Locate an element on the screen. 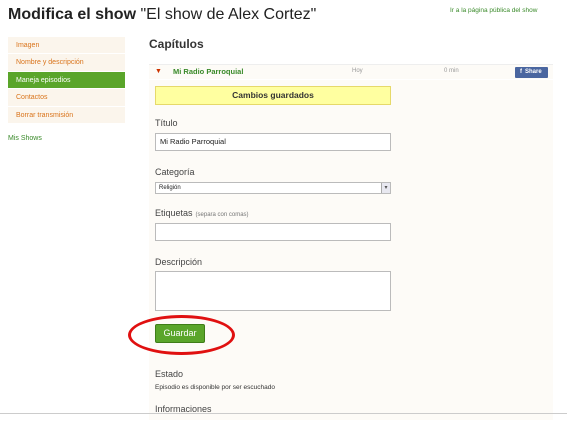 Image resolution: width=567 pixels, height=425 pixels. category-selected-value: Religión is located at coordinates (170, 188).